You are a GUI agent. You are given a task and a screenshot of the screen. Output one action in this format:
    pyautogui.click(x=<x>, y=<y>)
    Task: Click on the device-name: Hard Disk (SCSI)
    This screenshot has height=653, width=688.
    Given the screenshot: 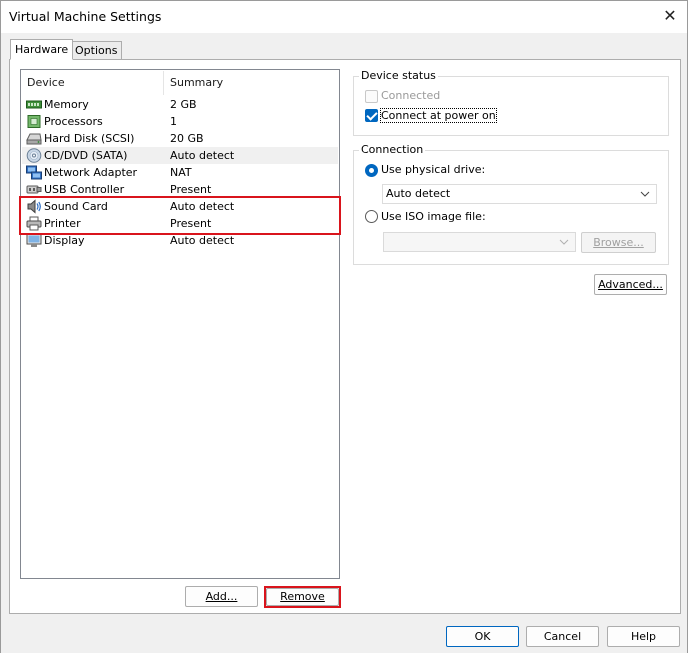 What is the action you would take?
    pyautogui.click(x=89, y=138)
    